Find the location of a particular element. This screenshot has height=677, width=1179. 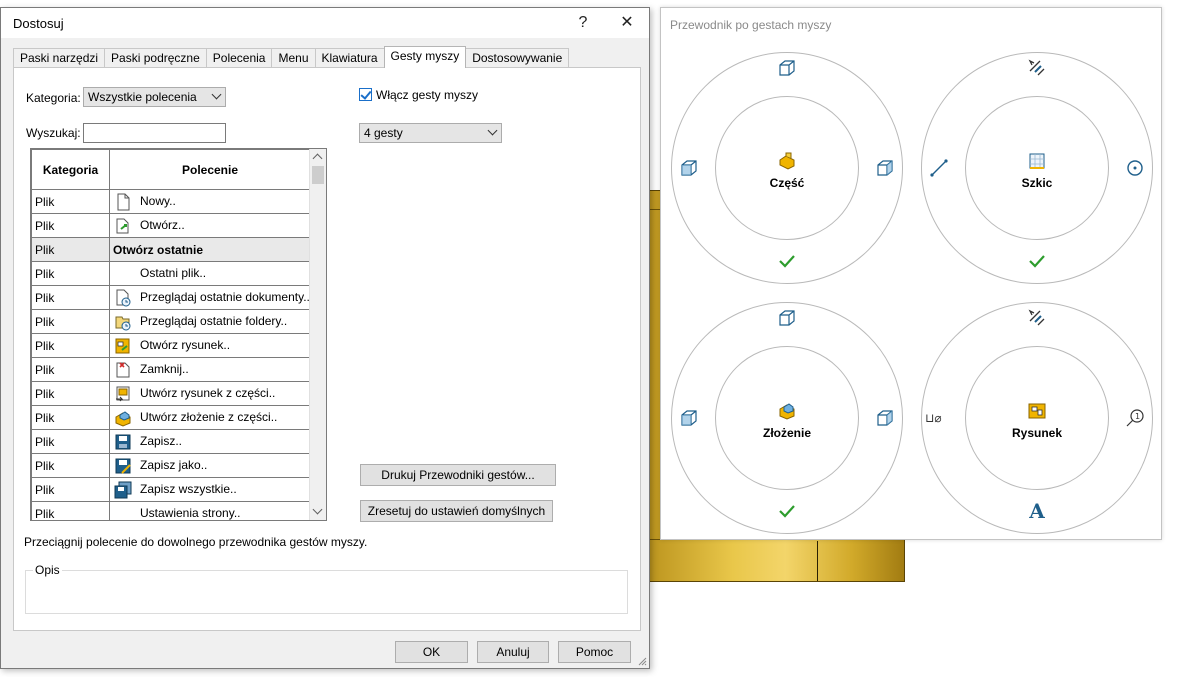

table-row: Plik Otwórz rysunek.. is located at coordinates (171, 345).